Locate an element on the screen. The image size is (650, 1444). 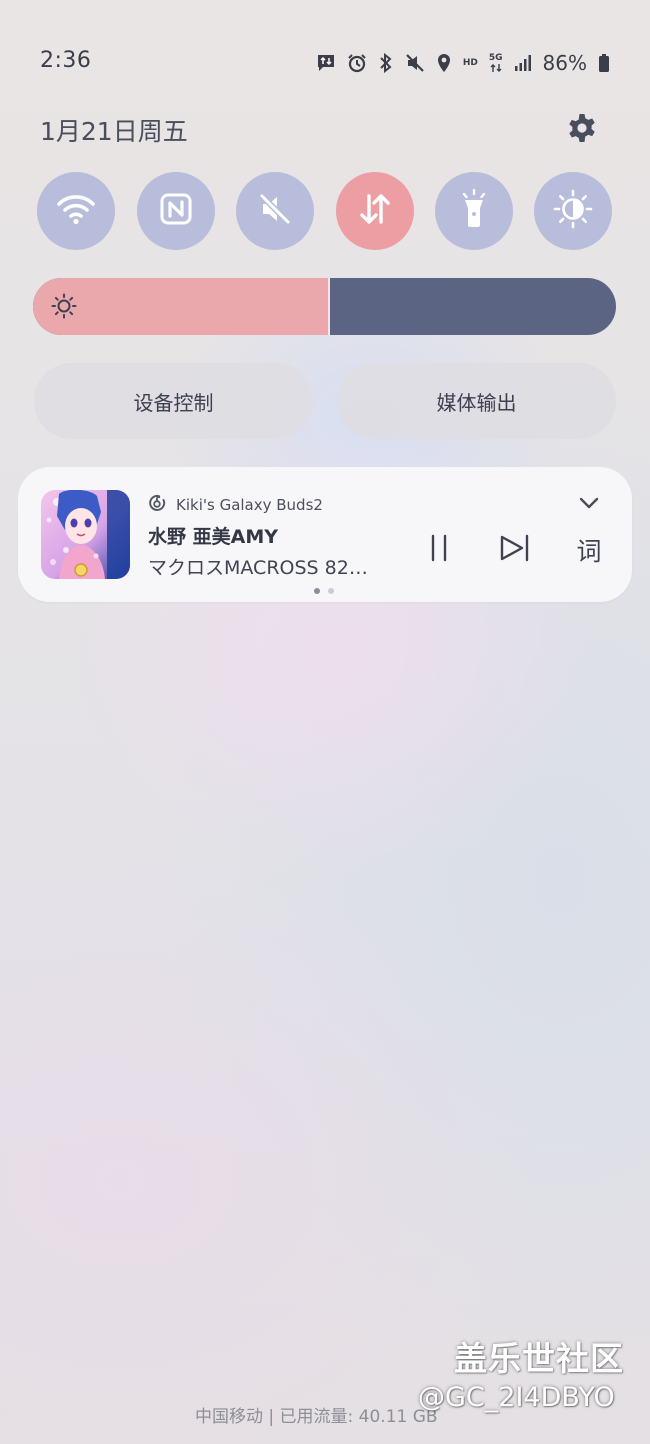
status-time: 2:36 is located at coordinates (66, 60).